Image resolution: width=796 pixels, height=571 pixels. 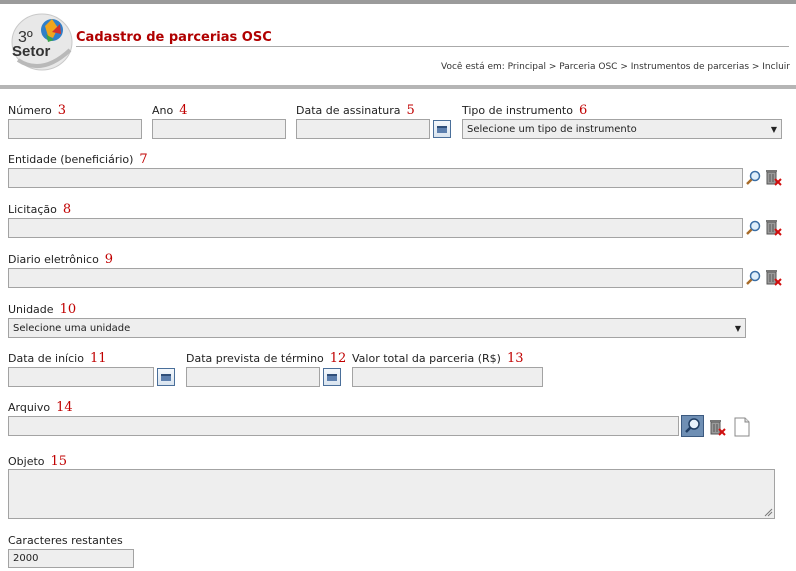 What do you see at coordinates (40, 407) in the screenshot?
I see `arquivo-label: Arquivo 14` at bounding box center [40, 407].